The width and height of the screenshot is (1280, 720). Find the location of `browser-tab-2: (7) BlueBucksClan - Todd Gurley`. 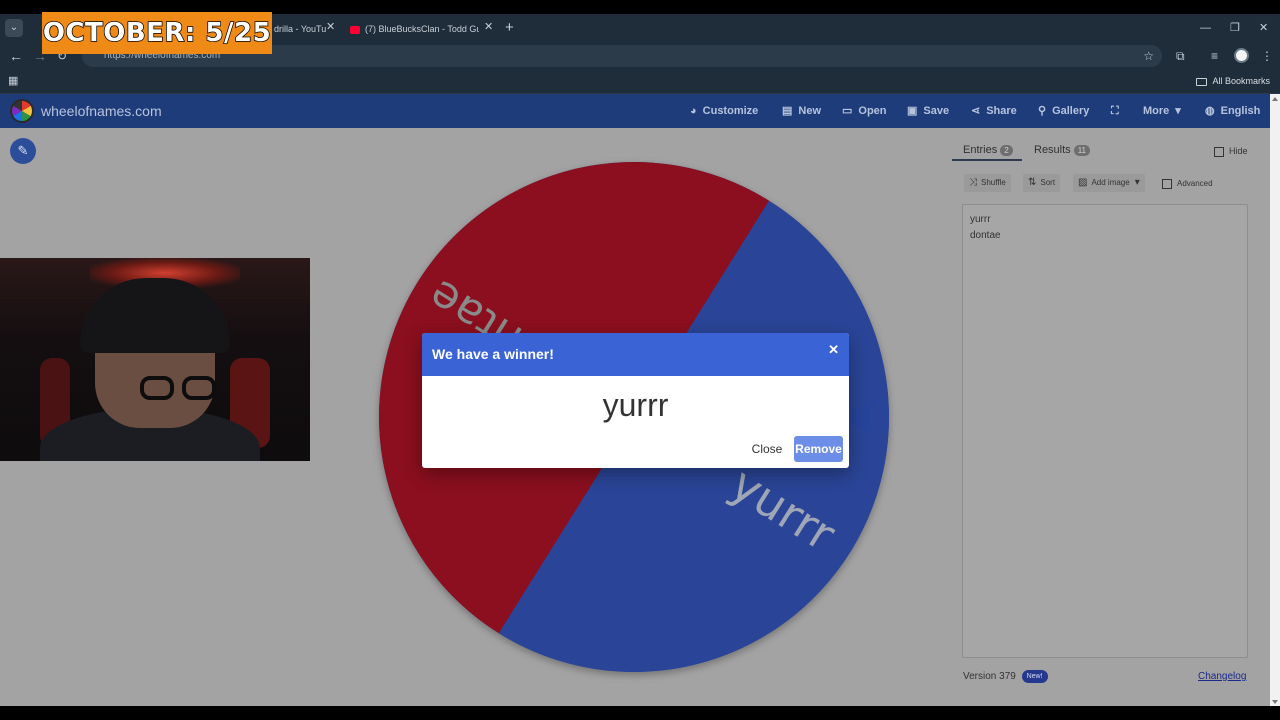

browser-tab-2: (7) BlueBucksClan - Todd Gurley is located at coordinates (411, 29).